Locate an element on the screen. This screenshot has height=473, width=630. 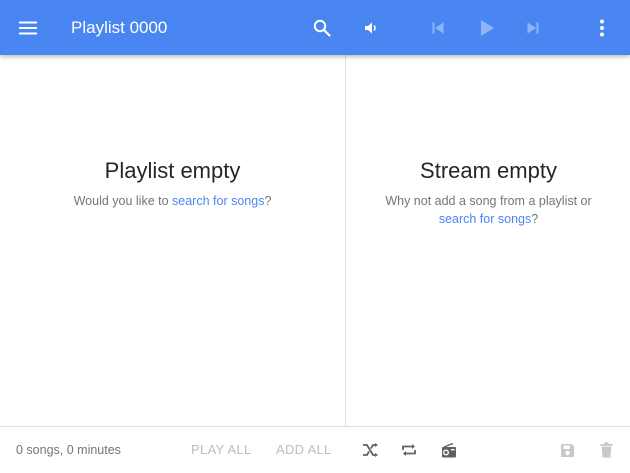
search-button is located at coordinates (322, 27).